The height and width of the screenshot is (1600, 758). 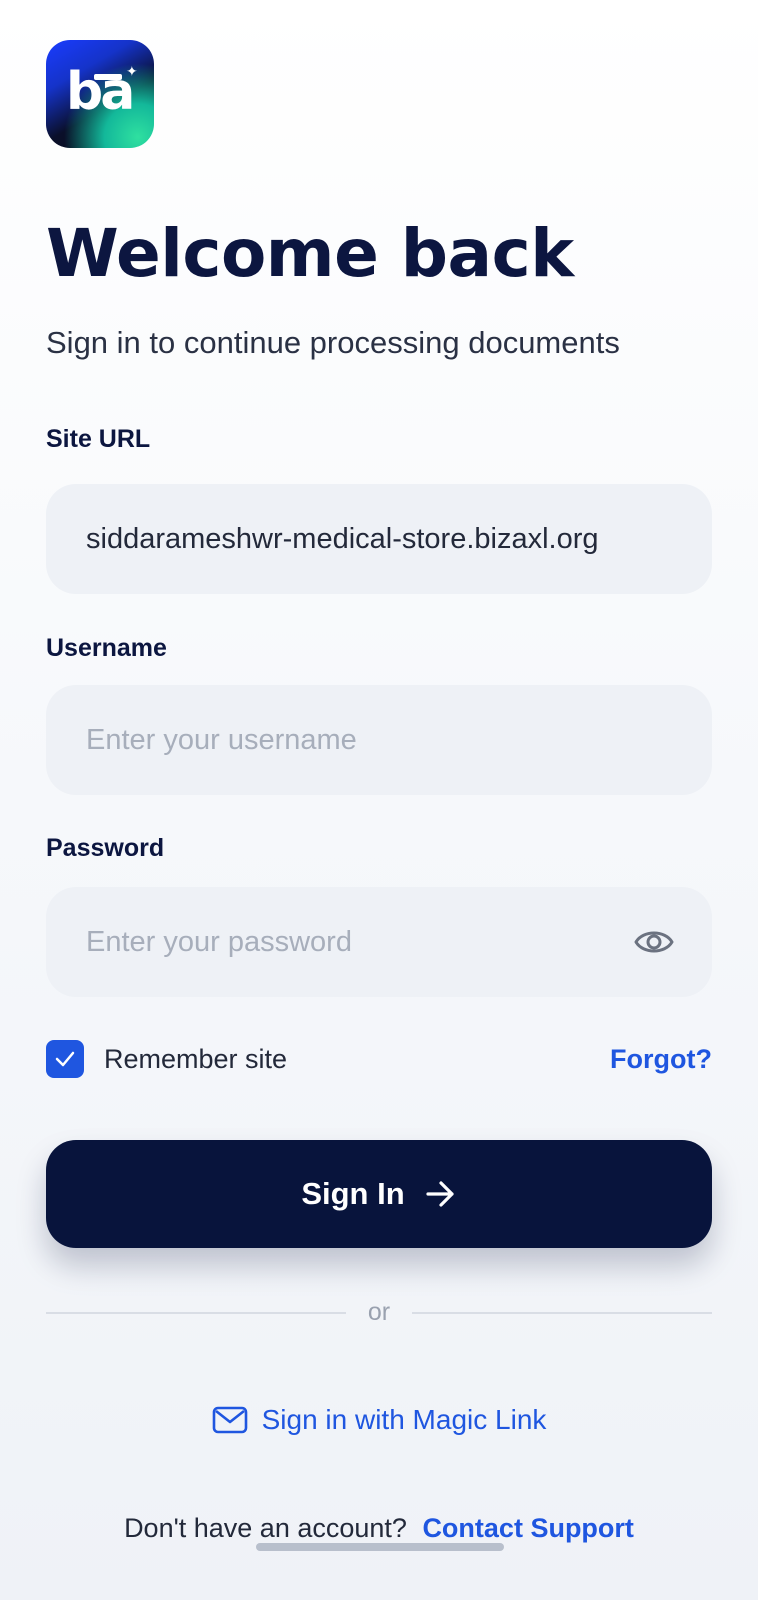 What do you see at coordinates (100, 94) in the screenshot?
I see `app-logo: ba ✦` at bounding box center [100, 94].